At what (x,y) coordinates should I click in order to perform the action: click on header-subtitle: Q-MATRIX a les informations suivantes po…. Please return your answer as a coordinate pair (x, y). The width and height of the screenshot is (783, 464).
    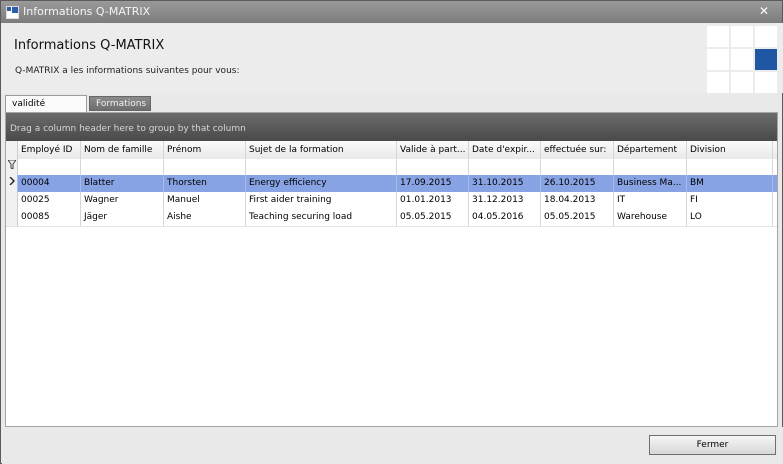
    Looking at the image, I should click on (127, 71).